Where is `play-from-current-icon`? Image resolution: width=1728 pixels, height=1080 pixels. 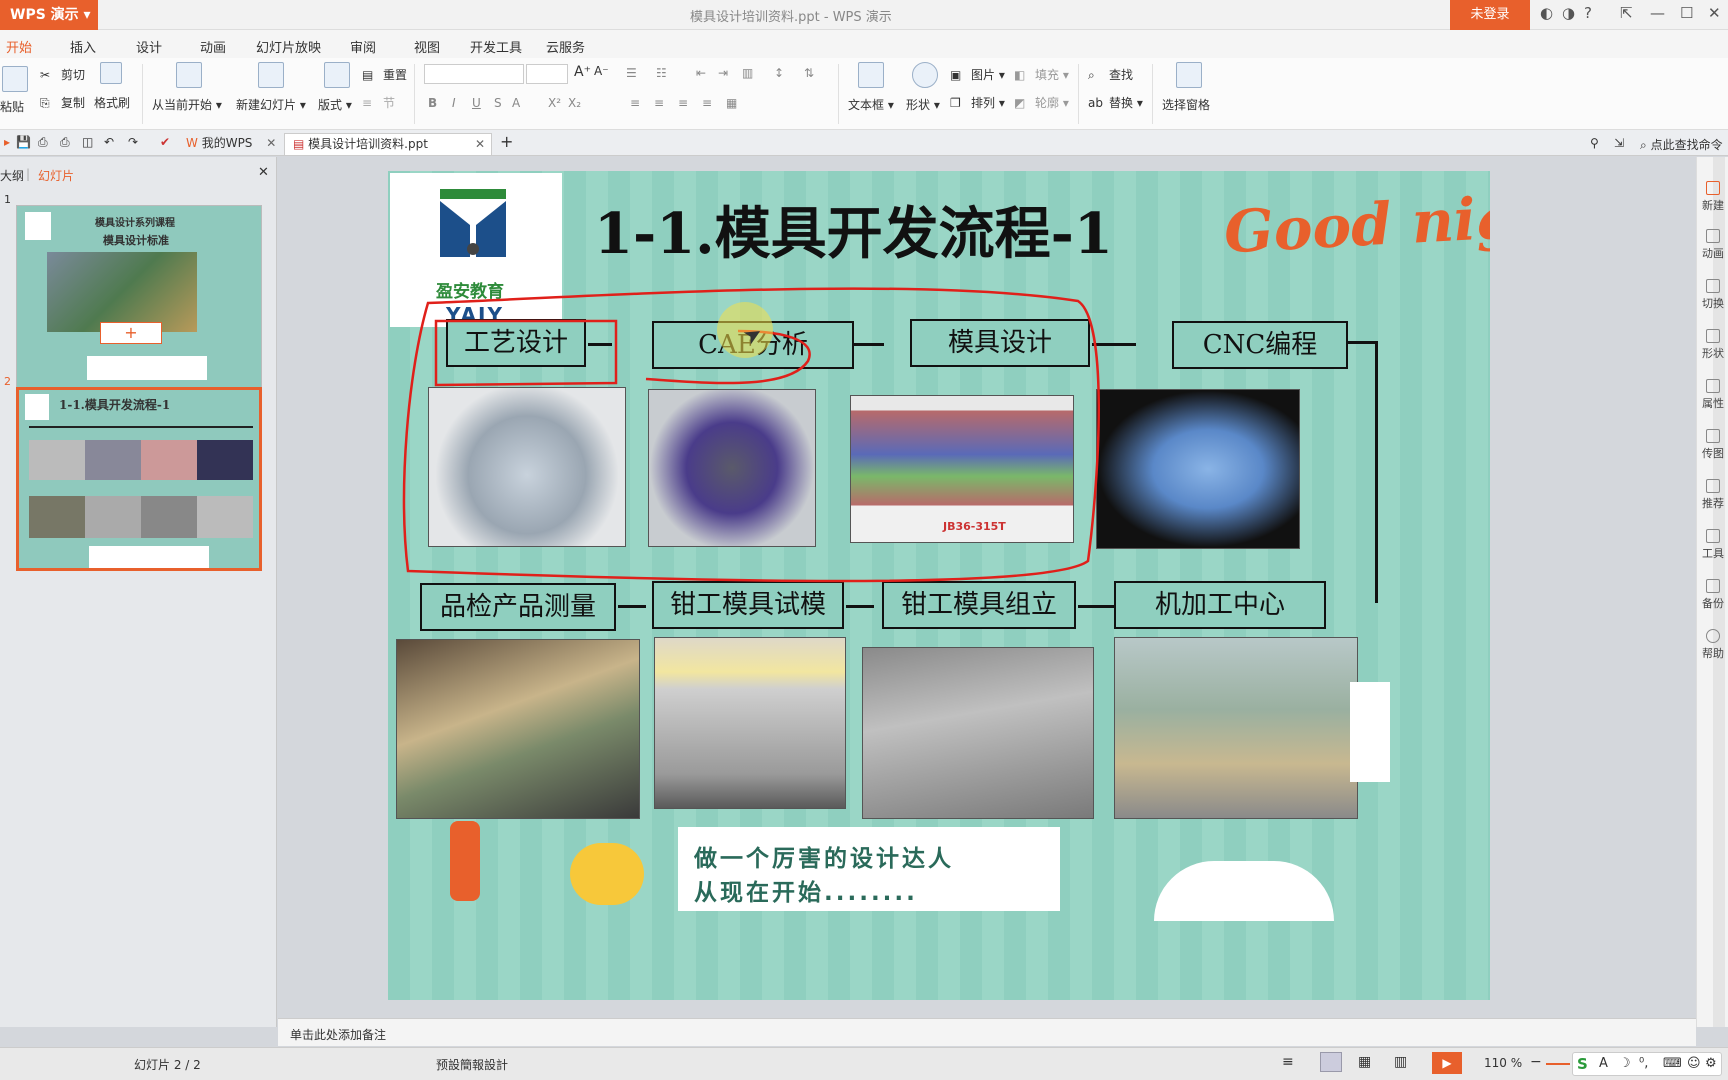
play-from-current-icon is located at coordinates (189, 75).